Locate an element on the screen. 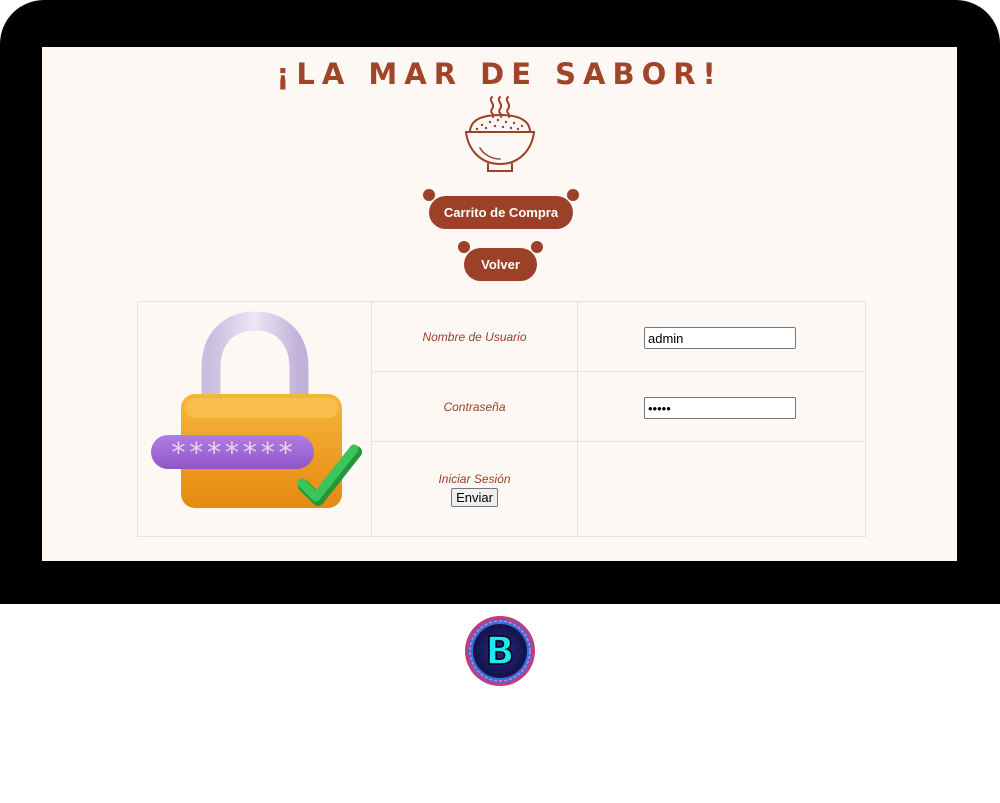  back-label: Volver is located at coordinates (500, 264).